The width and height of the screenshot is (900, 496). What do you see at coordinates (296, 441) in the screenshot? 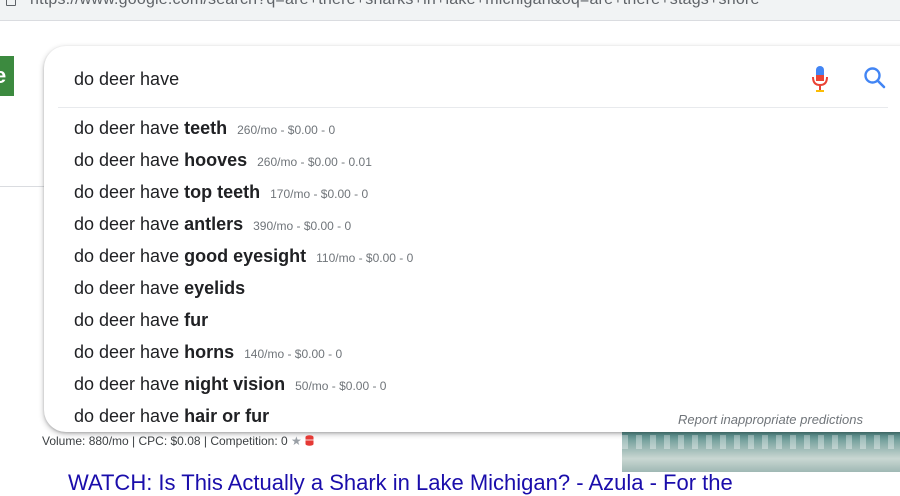
I see `star-icon: ★` at bounding box center [296, 441].